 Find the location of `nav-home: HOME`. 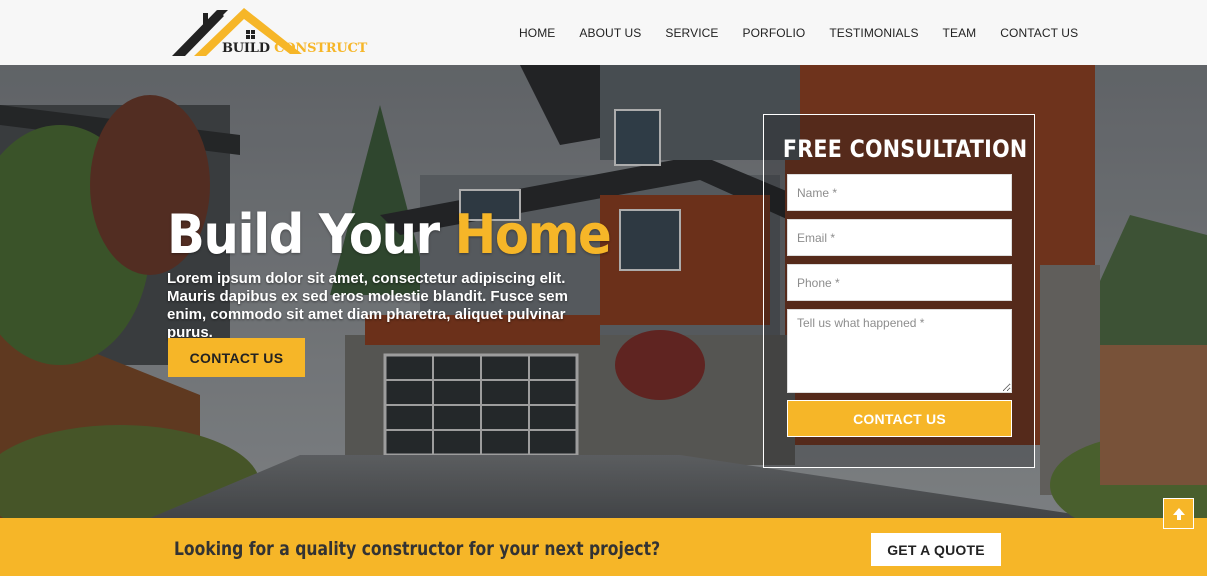

nav-home: HOME is located at coordinates (537, 33).